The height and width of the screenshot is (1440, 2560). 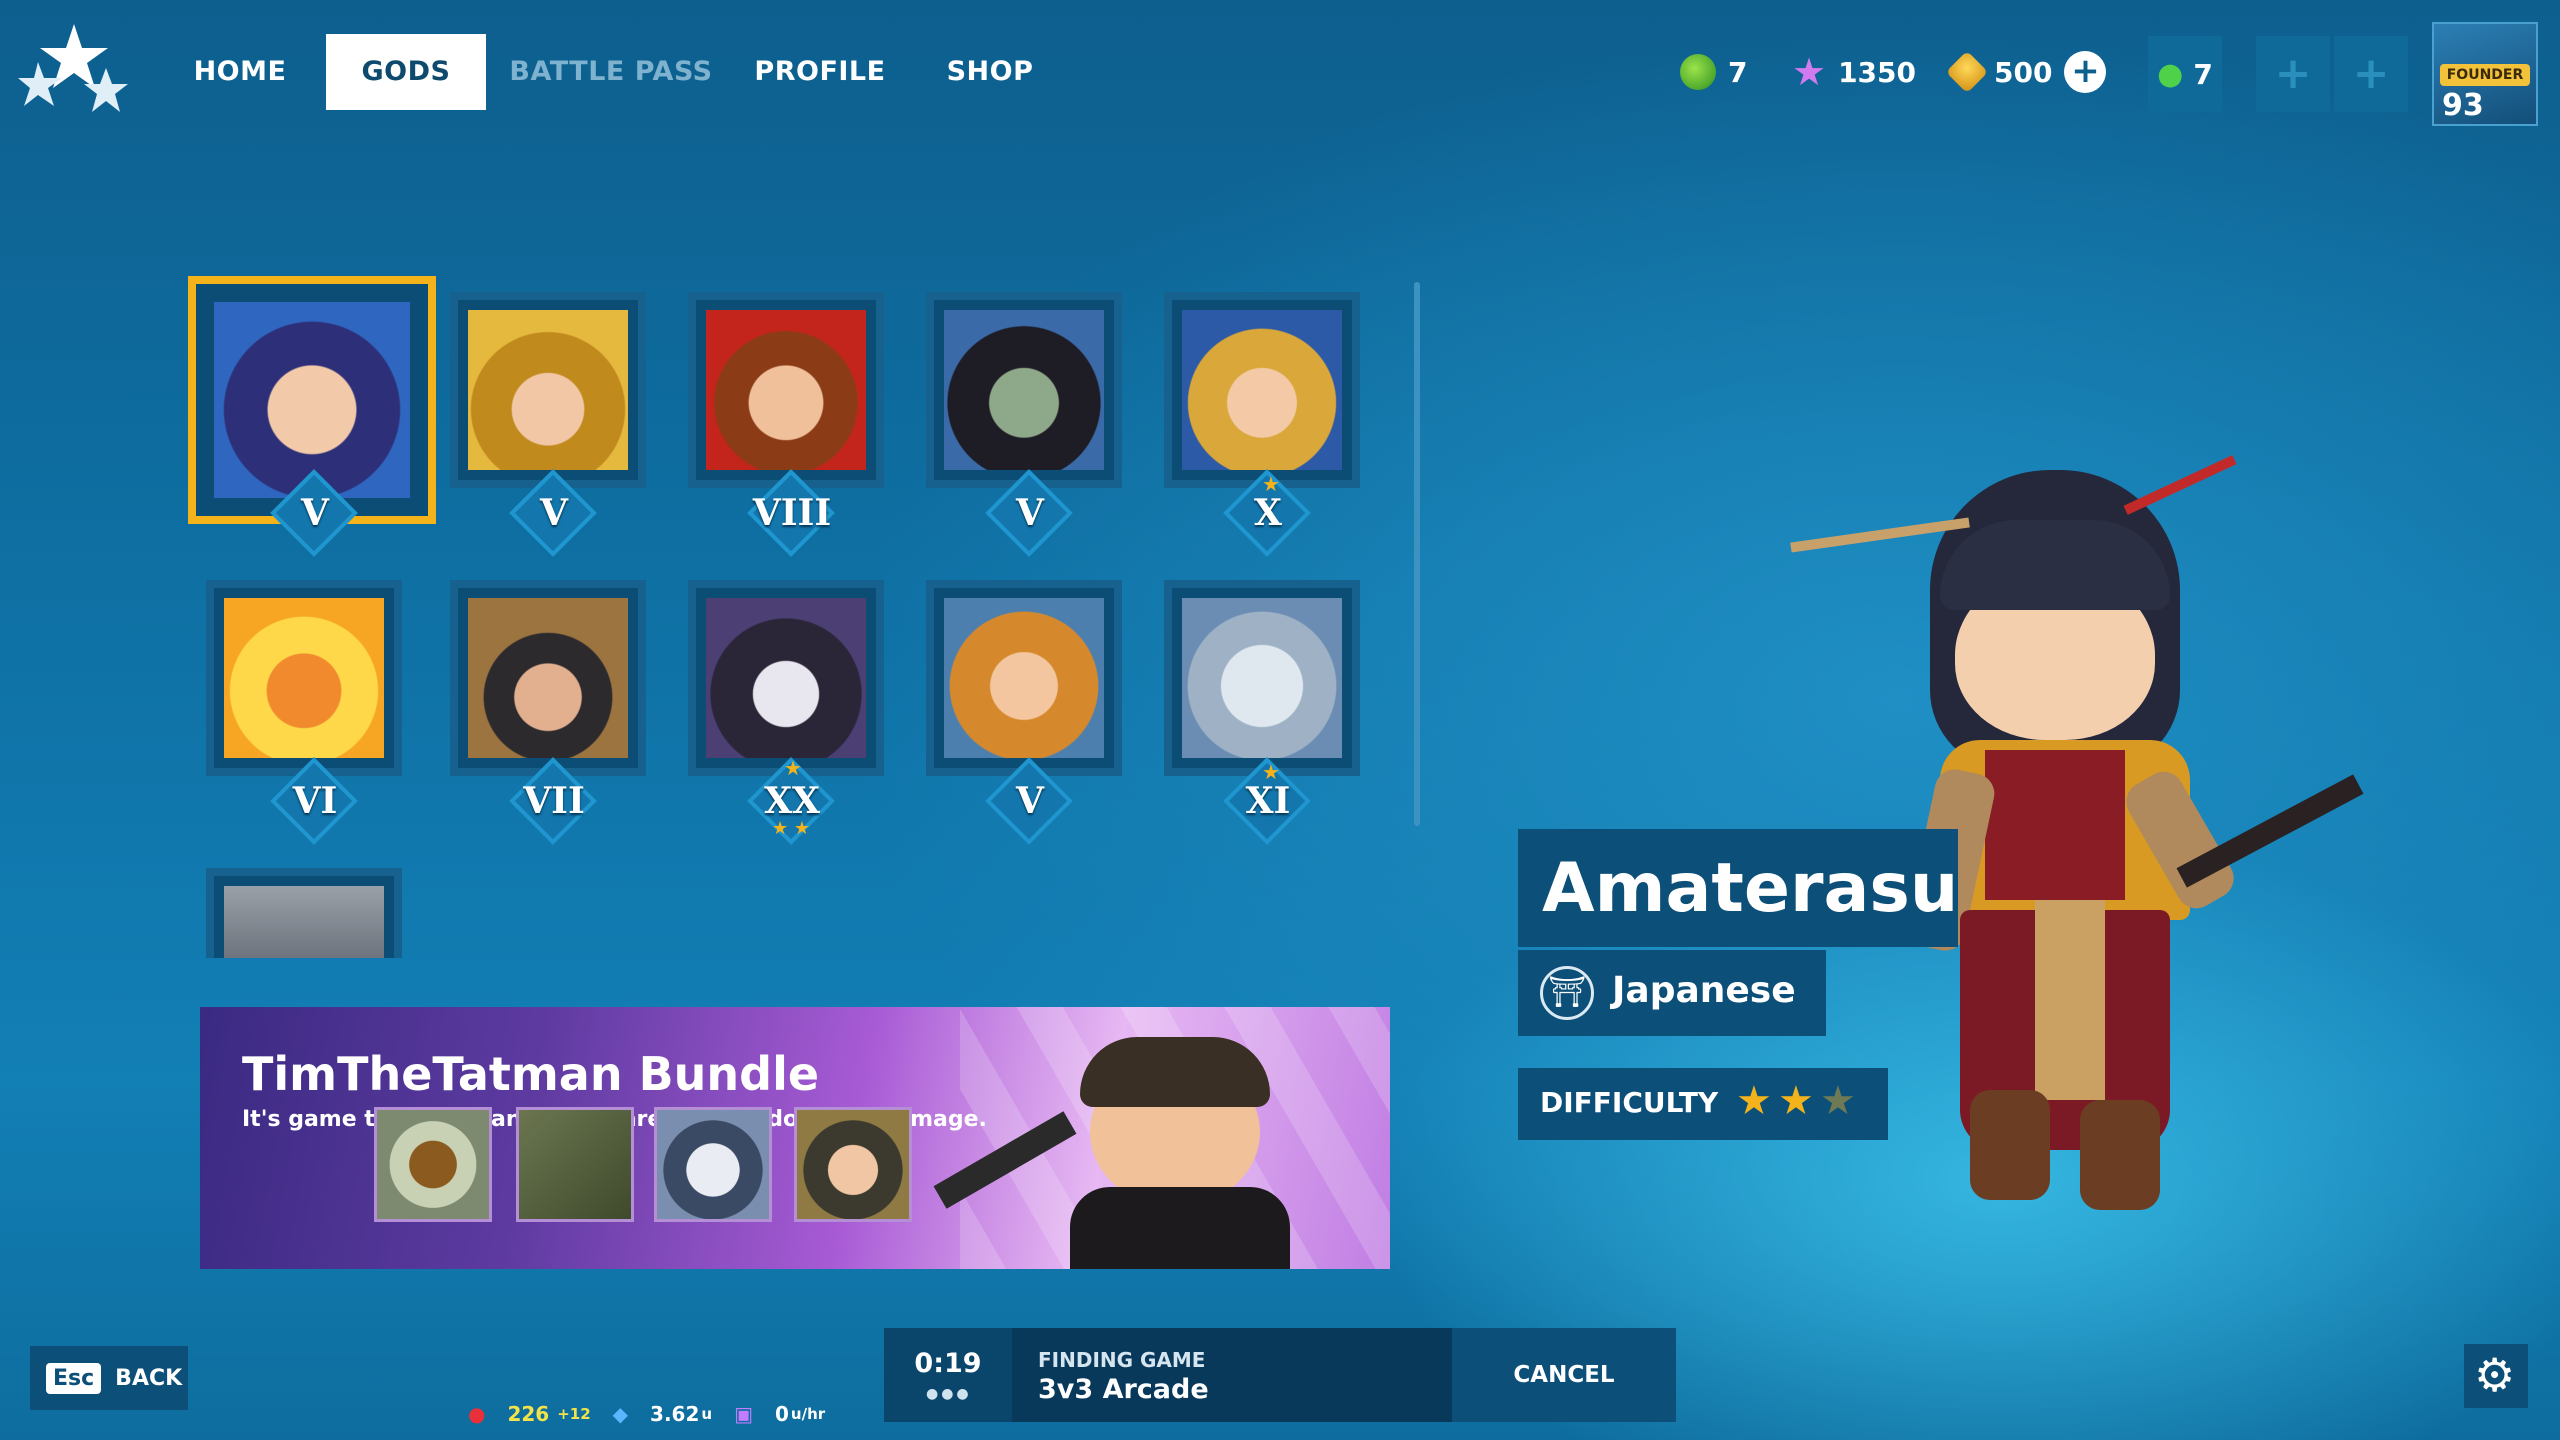 I want to click on god-list-scrollbar, so click(x=1417, y=554).